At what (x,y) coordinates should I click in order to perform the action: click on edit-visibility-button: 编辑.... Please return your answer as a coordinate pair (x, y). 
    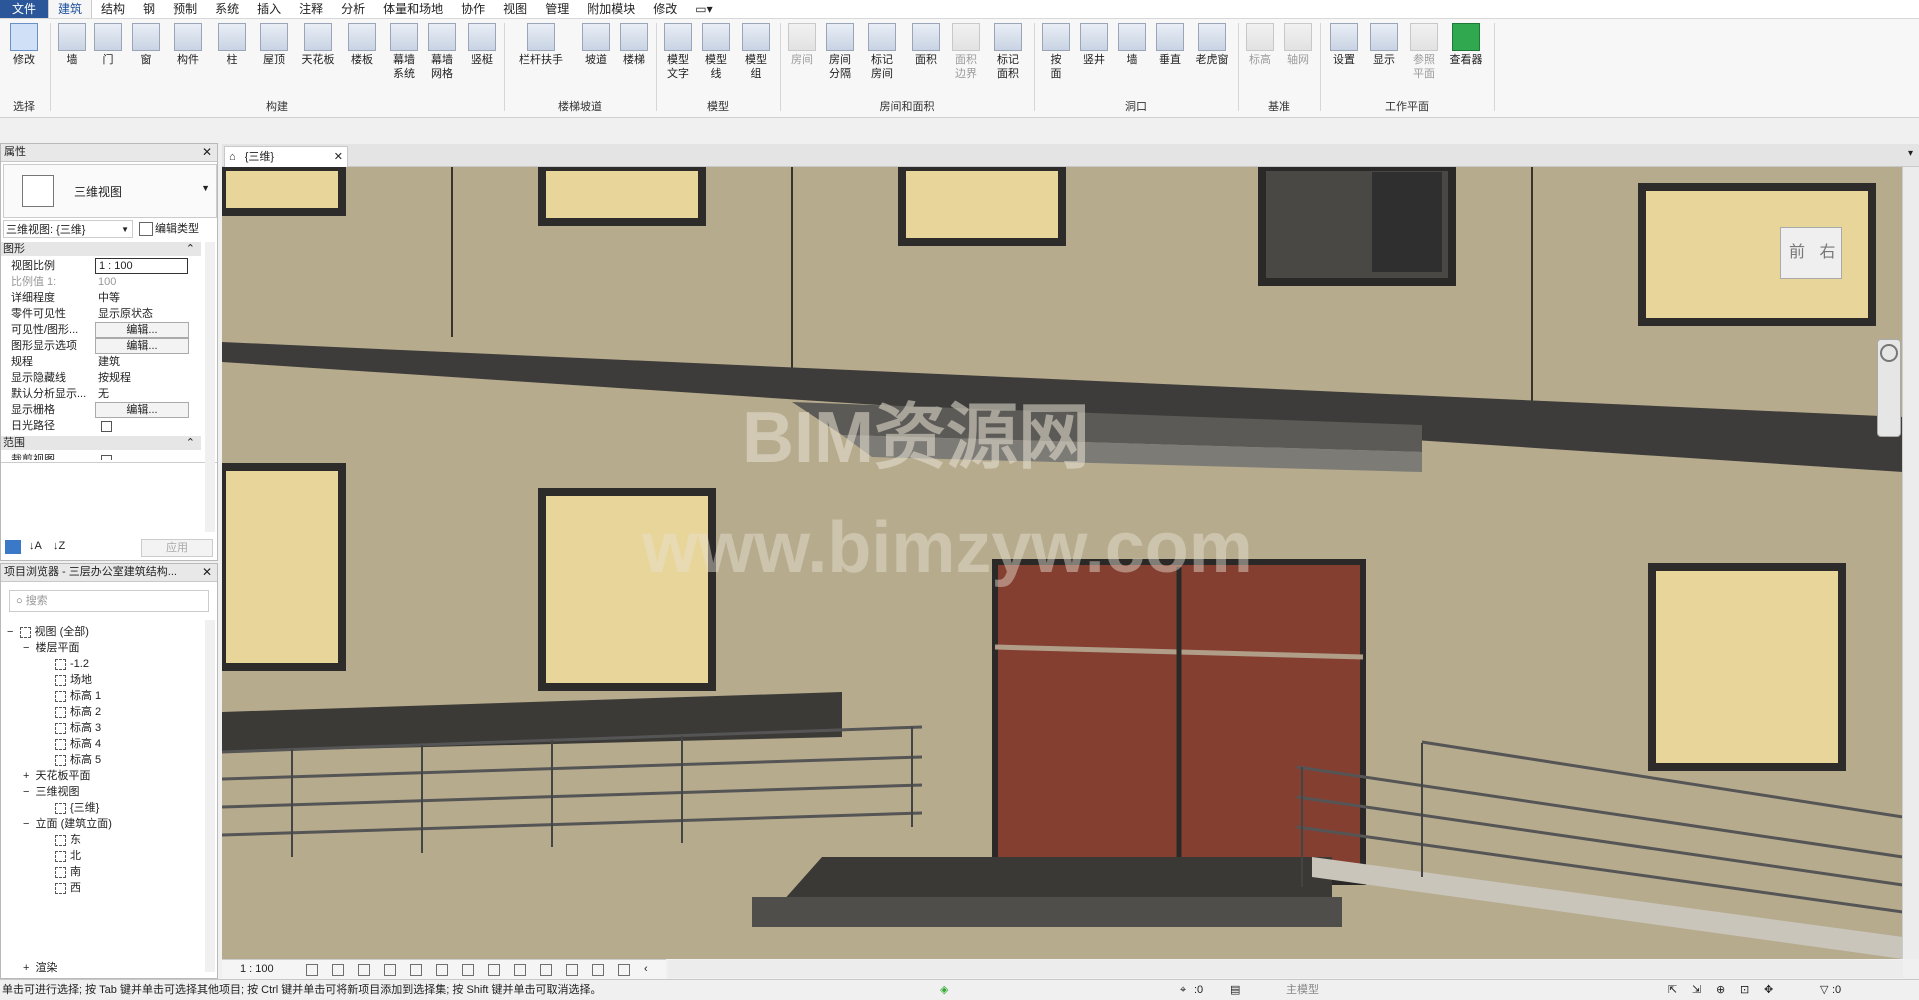
    Looking at the image, I should click on (142, 330).